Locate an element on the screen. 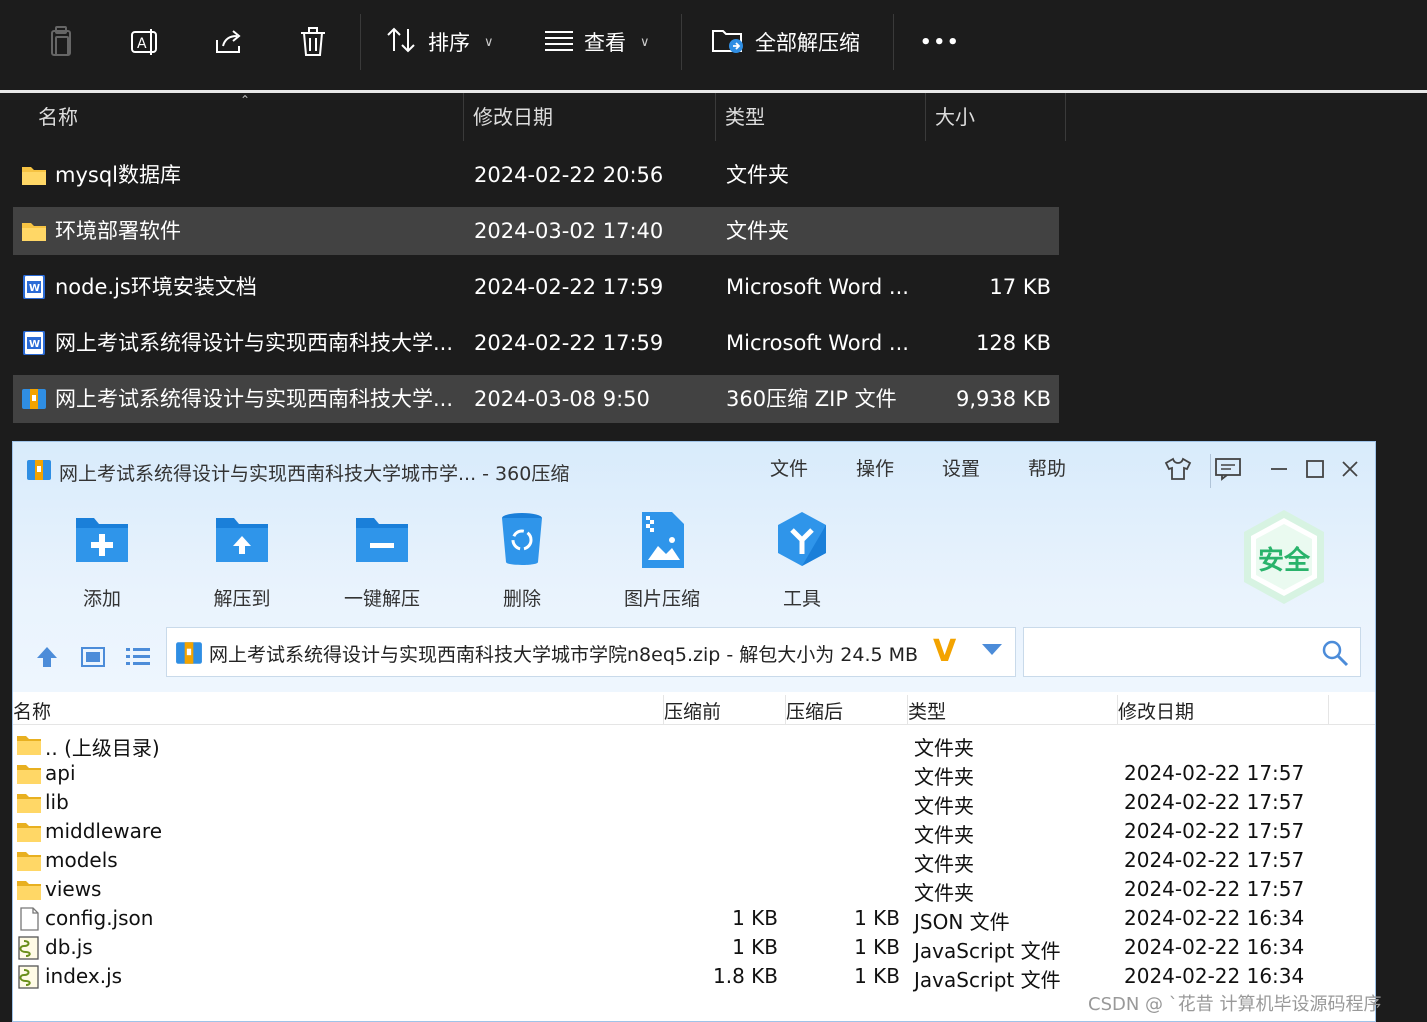 The image size is (1427, 1022). tools-button: 工具 is located at coordinates (802, 560).